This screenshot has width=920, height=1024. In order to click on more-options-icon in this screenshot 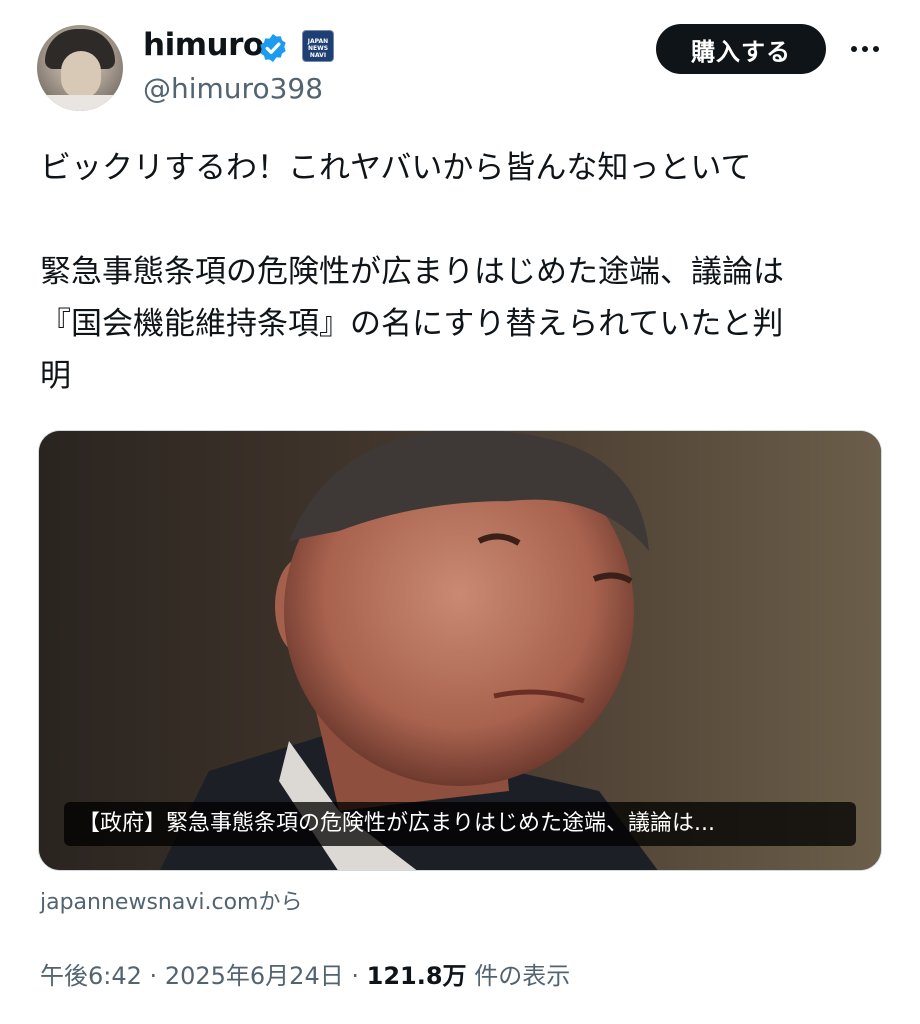, I will do `click(865, 49)`.